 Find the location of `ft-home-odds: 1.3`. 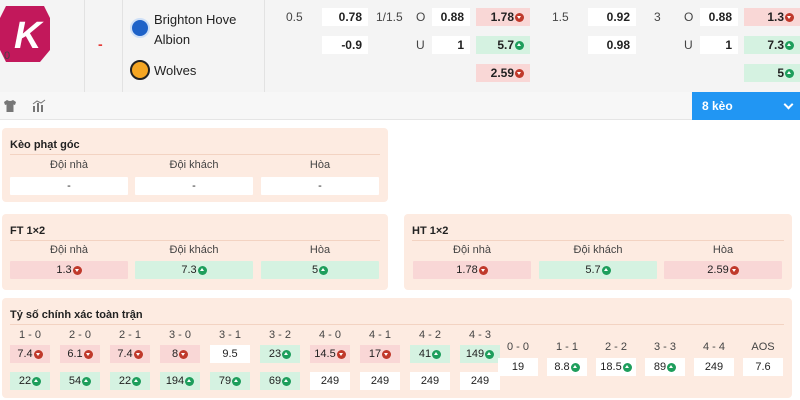

ft-home-odds: 1.3 is located at coordinates (69, 270).